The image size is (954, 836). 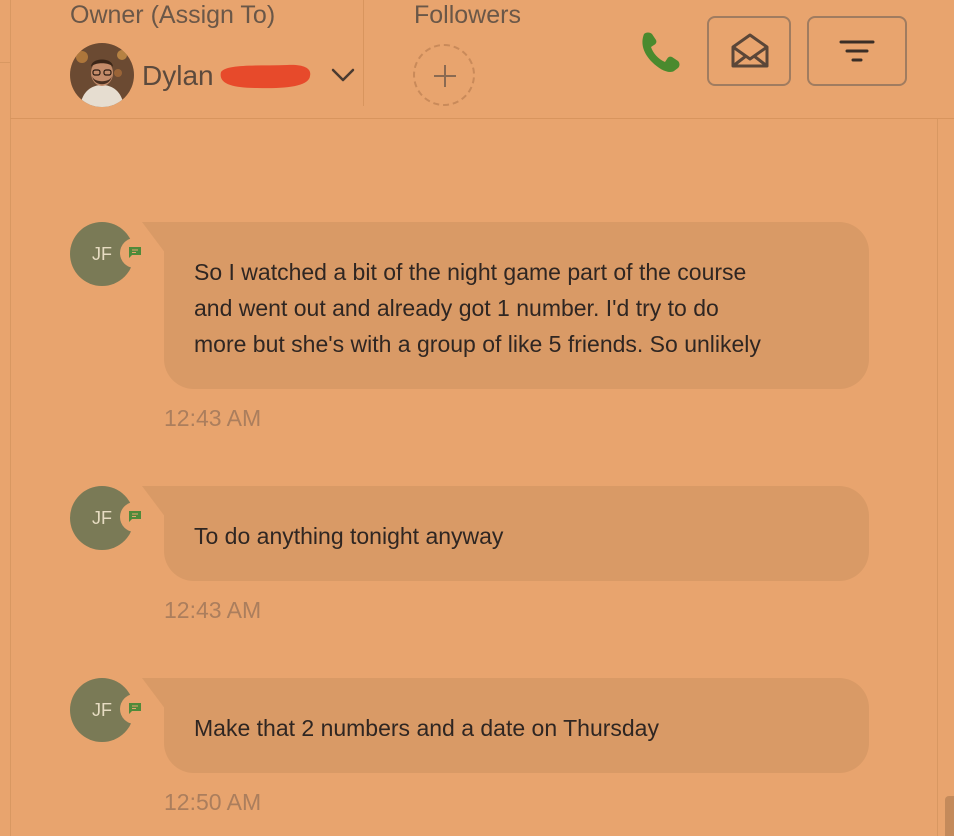 What do you see at coordinates (482, 118) in the screenshot?
I see `header-divider` at bounding box center [482, 118].